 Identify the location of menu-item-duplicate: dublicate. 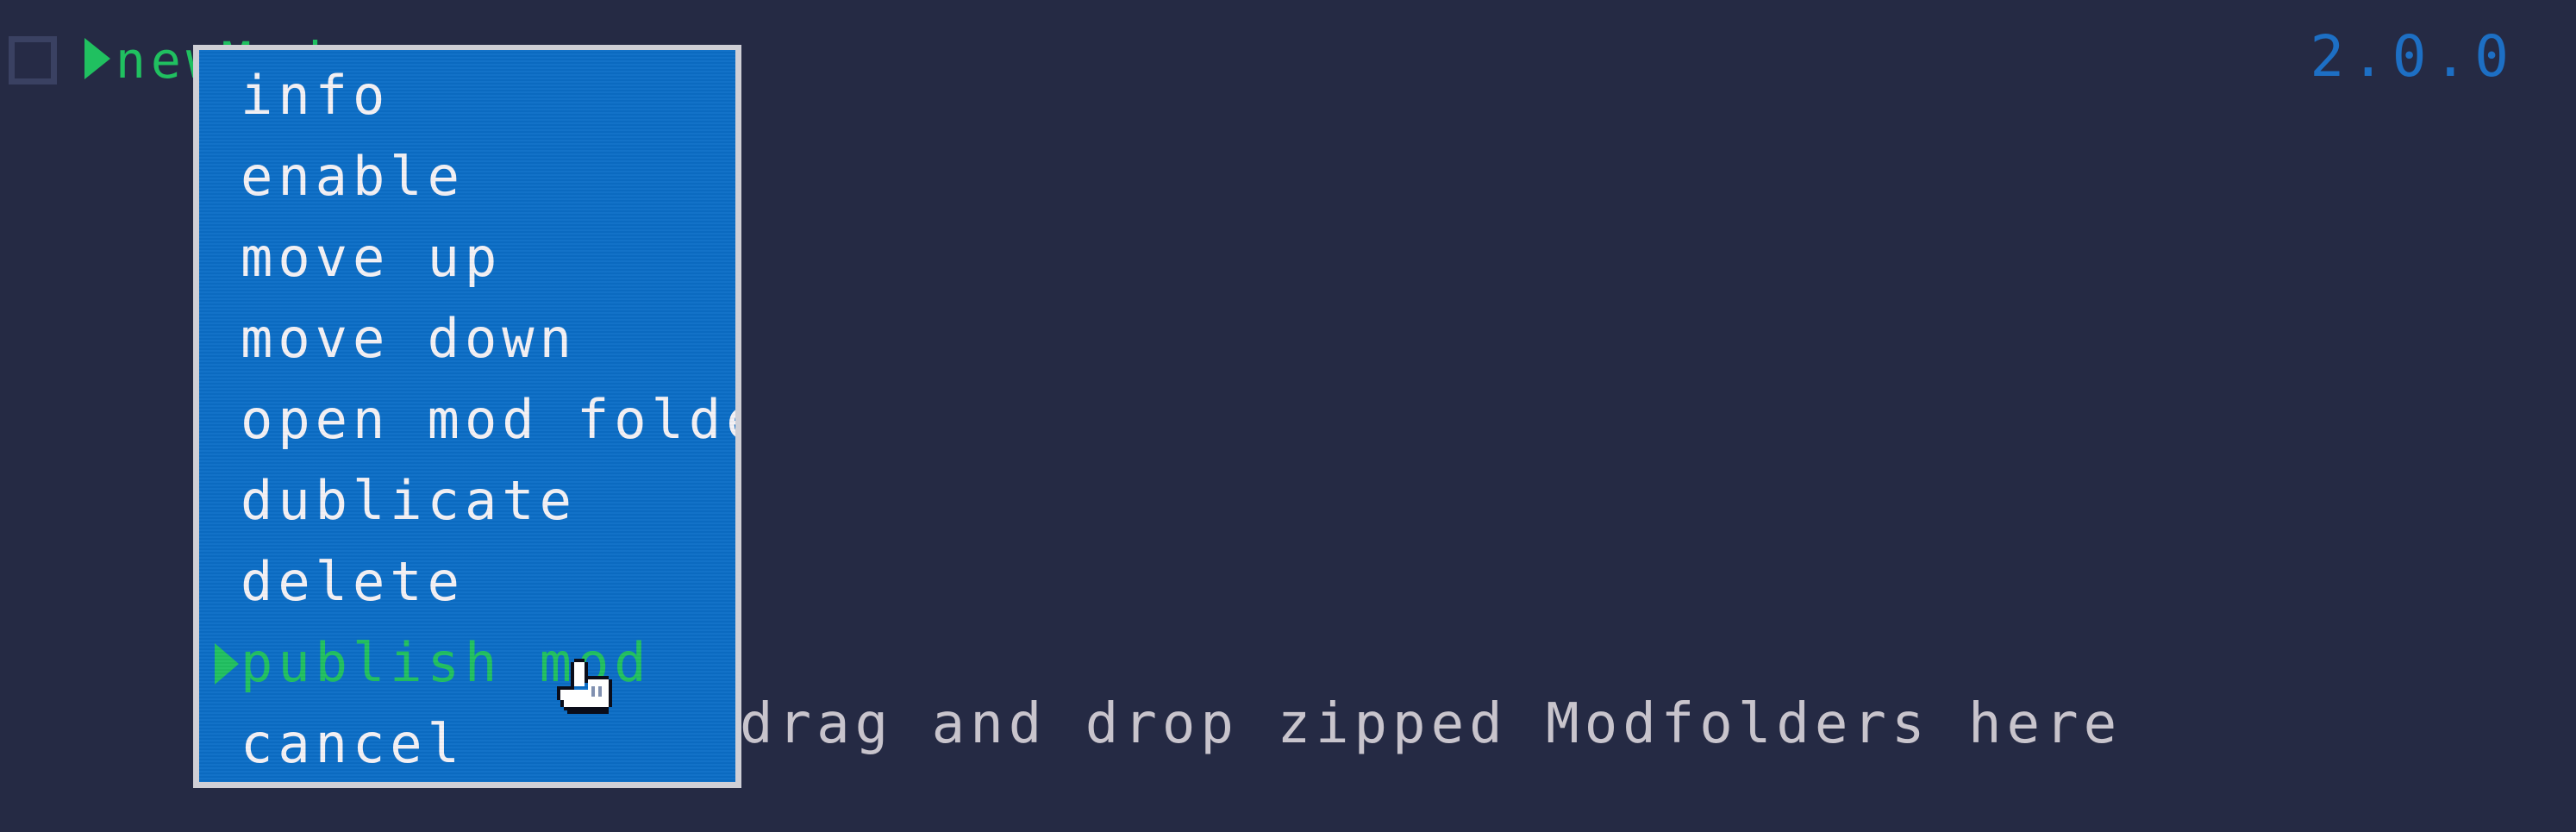
(467, 500).